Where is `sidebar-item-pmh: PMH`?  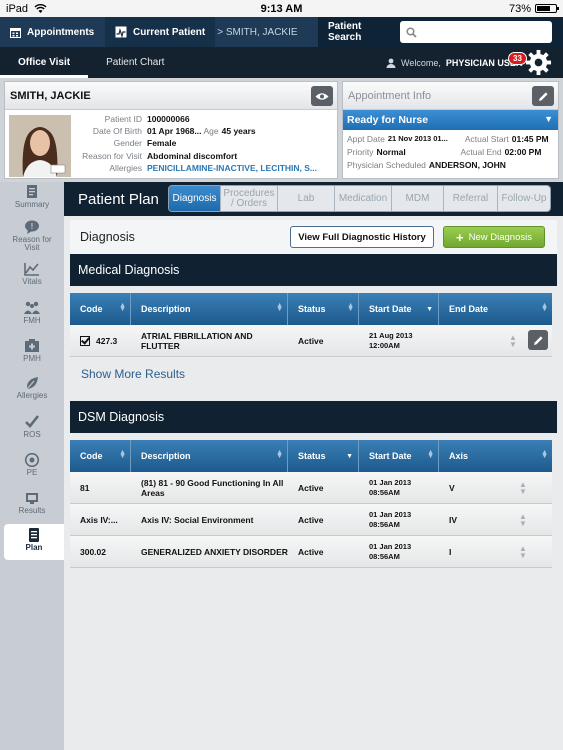
sidebar-item-pmh: PMH is located at coordinates (32, 351).